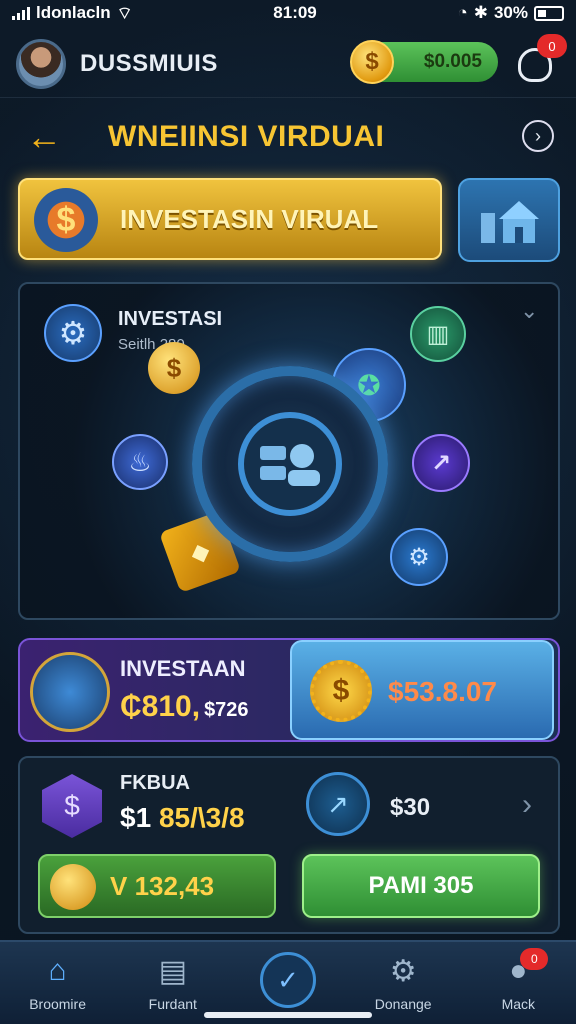  Describe the element at coordinates (441, 463) in the screenshot. I see `trend-chart-icon: ↗` at that location.